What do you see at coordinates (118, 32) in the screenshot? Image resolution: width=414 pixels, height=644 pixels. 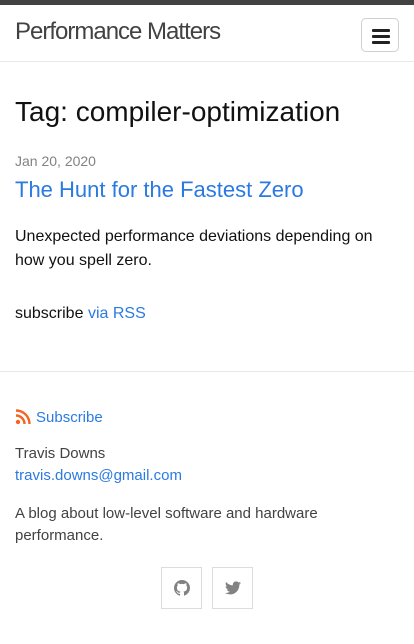 I see `site-title-link: Performance Matters` at bounding box center [118, 32].